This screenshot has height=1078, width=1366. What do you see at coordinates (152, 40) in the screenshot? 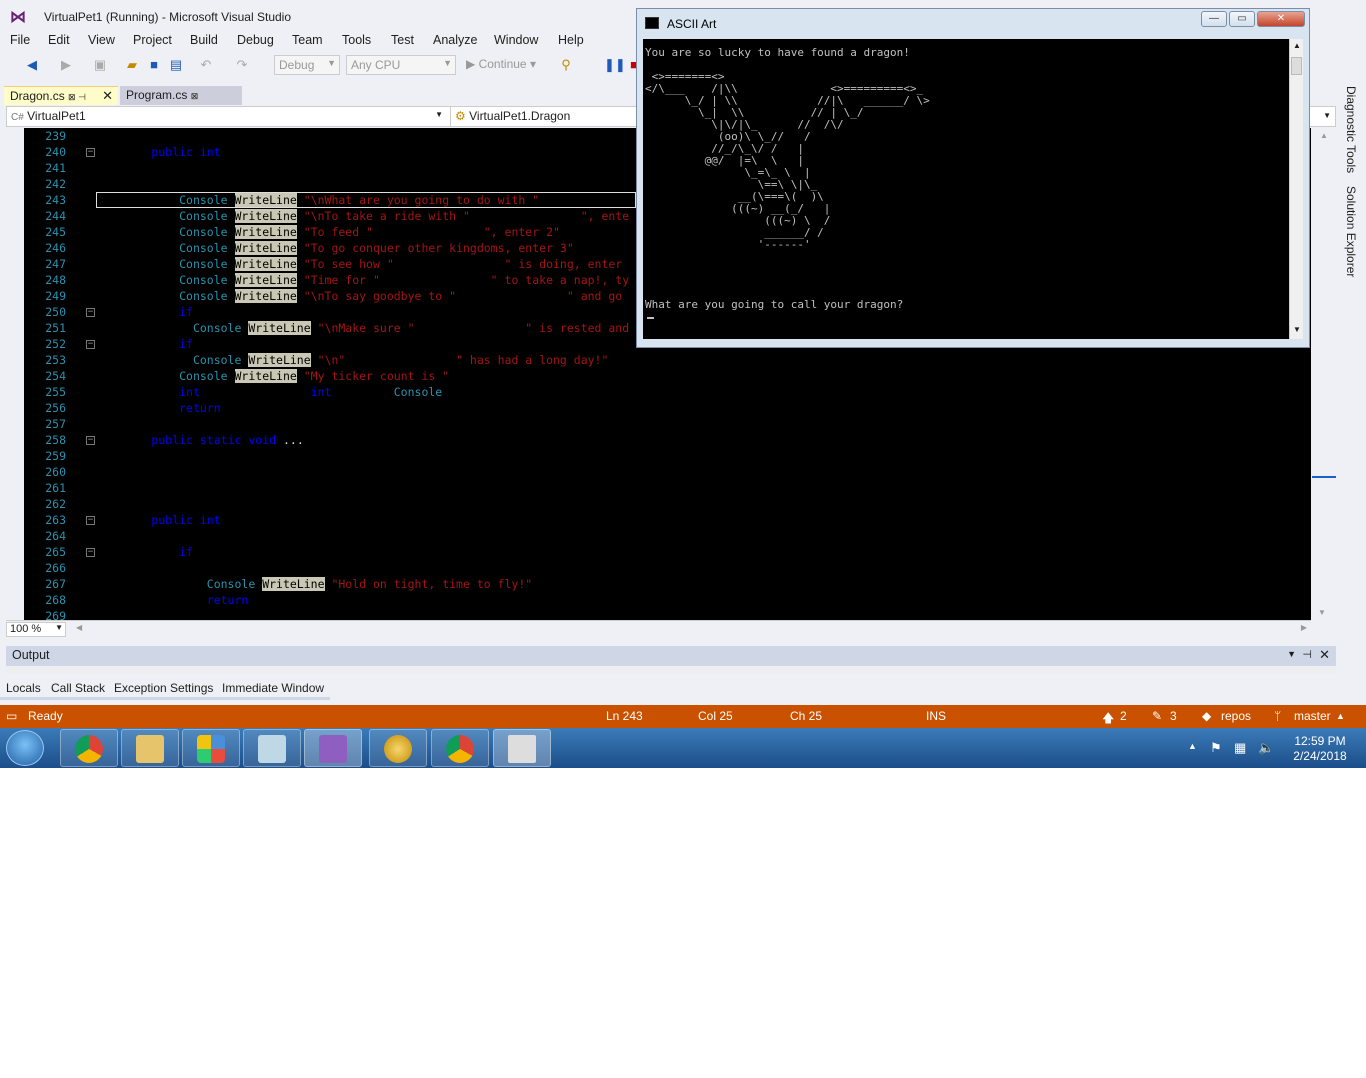
I see `menu-project: Project` at bounding box center [152, 40].